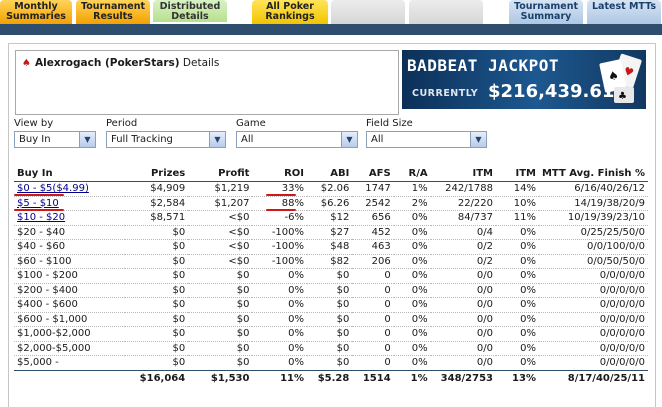 The width and height of the screenshot is (662, 407). What do you see at coordinates (330, 218) in the screenshot?
I see `table-cell: $12` at bounding box center [330, 218].